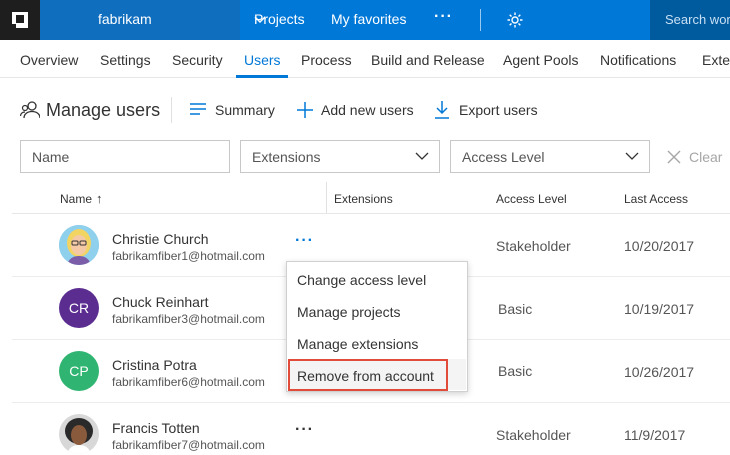 The height and width of the screenshot is (455, 730). What do you see at coordinates (125, 19) in the screenshot?
I see `account-name: fabrikam` at bounding box center [125, 19].